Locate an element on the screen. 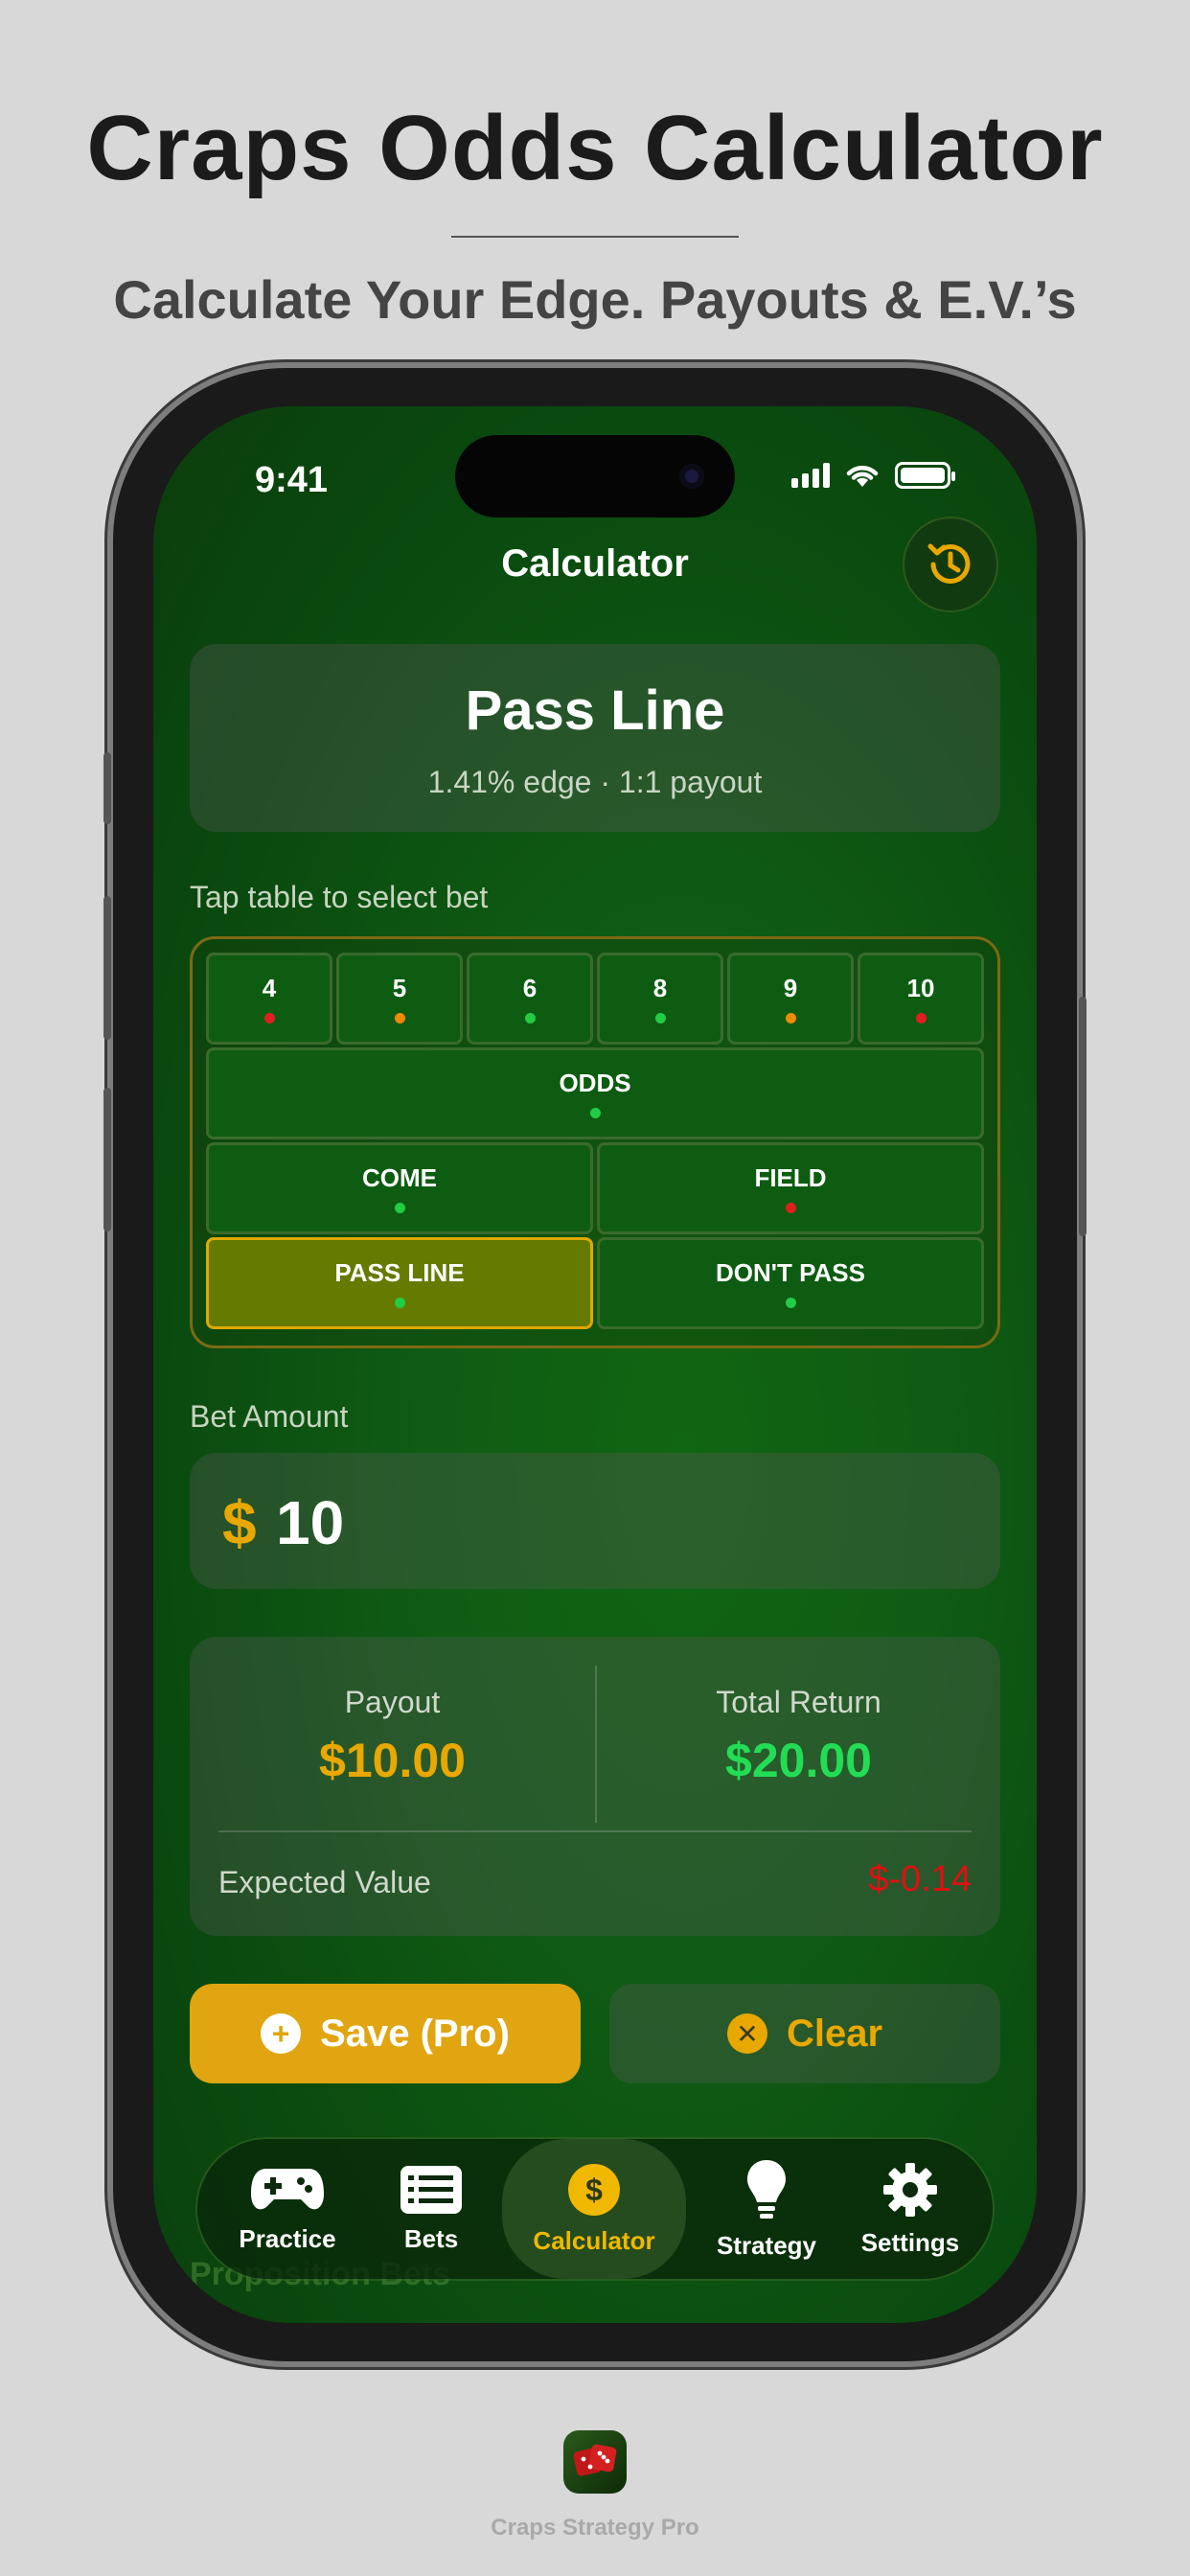  bet-cell-10: 10 is located at coordinates (921, 999).